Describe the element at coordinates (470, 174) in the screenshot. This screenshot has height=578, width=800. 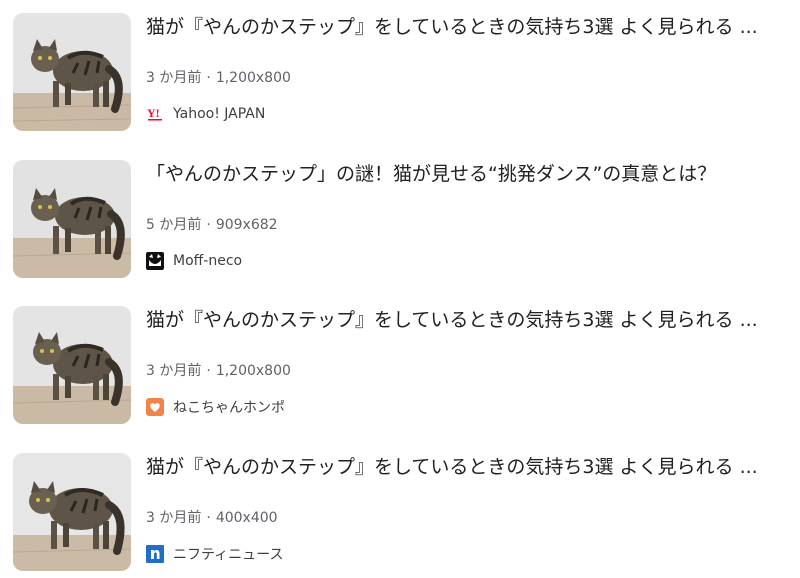
I see `result-title: 「やんのかステップ」の謎！猫が見せる“挑発ダンス”の真意とは？` at that location.